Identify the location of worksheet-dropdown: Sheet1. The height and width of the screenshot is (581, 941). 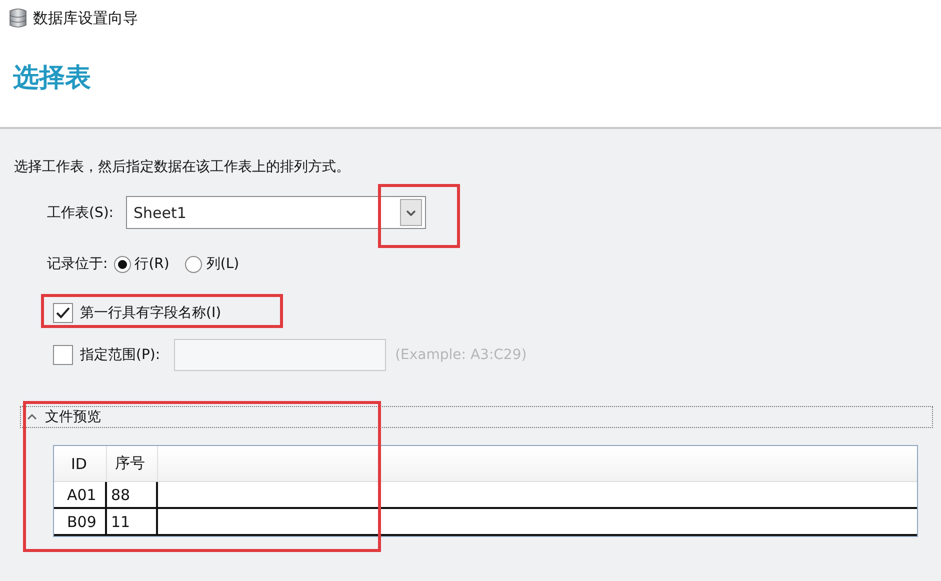
(276, 212).